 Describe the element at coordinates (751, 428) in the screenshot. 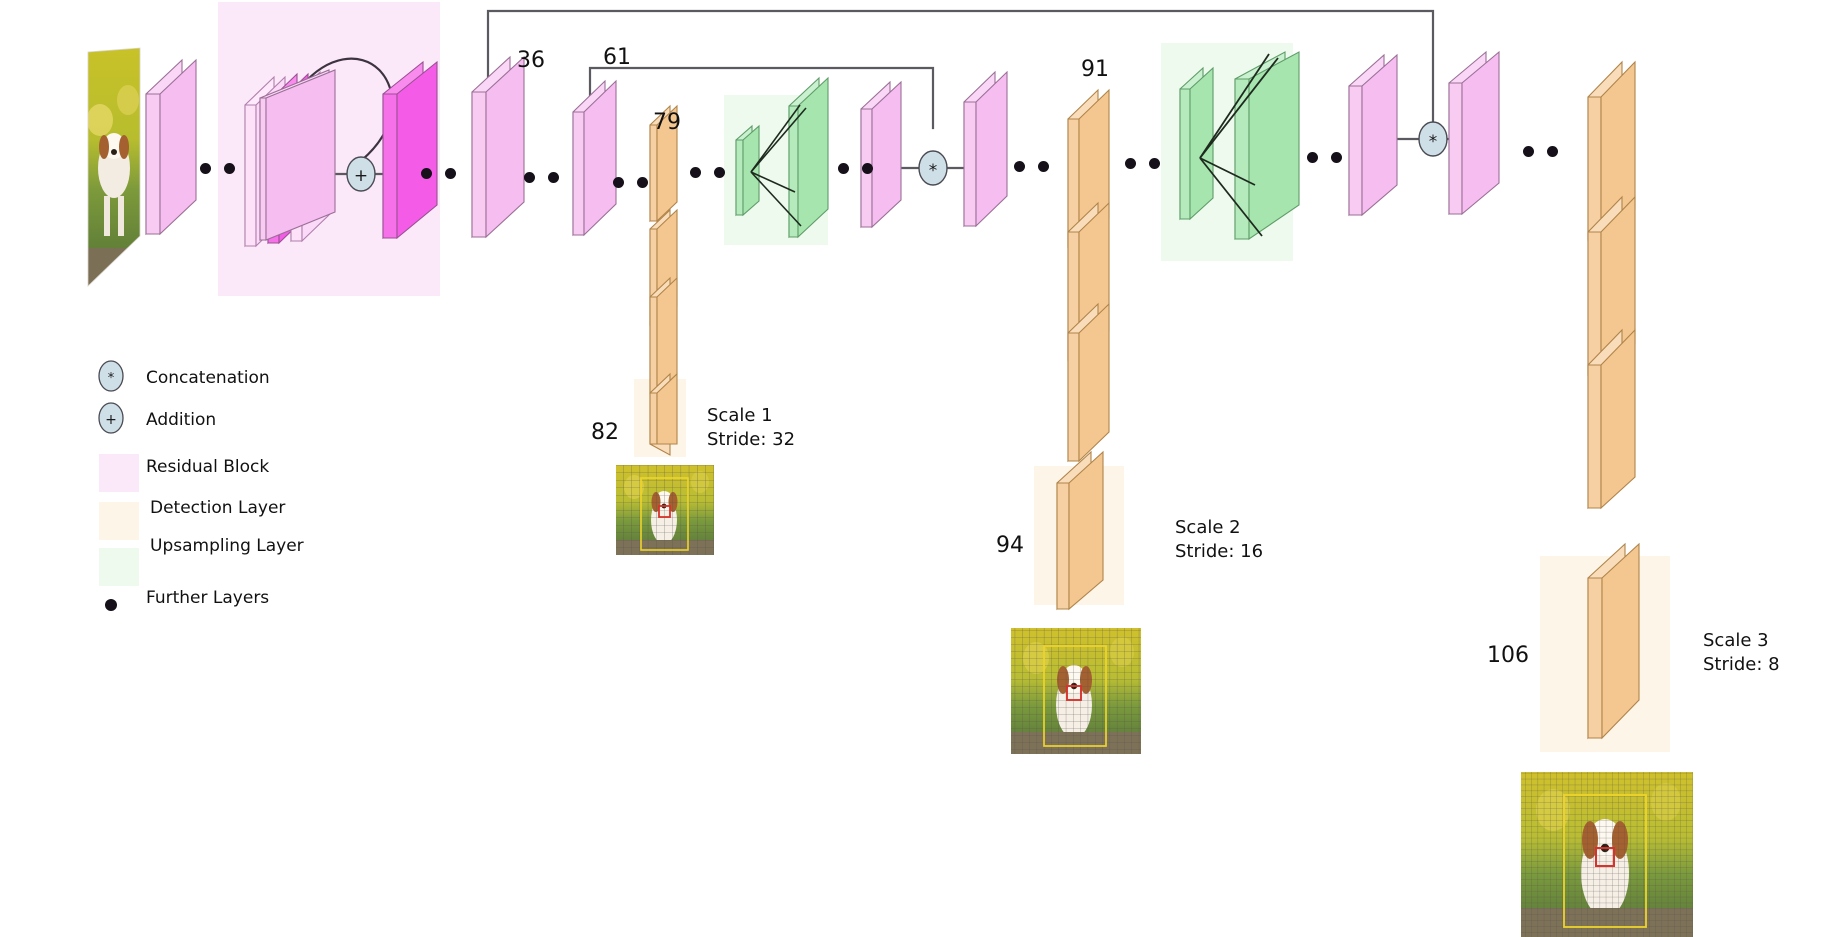

I see `scale-annotation-1: Scale 1 Stride: 32` at that location.